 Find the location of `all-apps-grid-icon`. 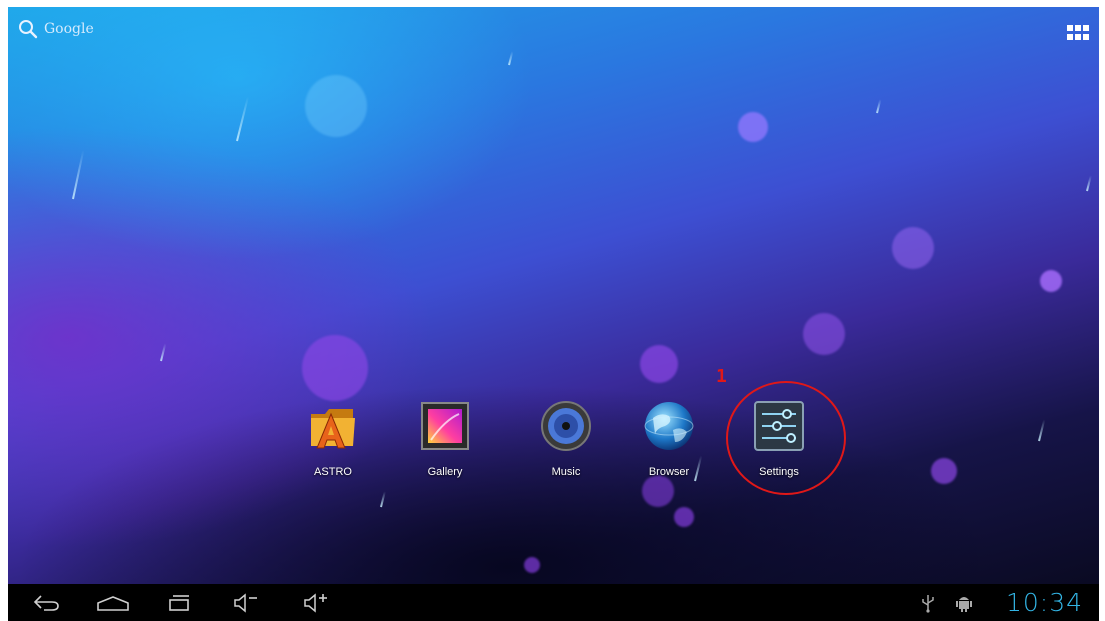

all-apps-grid-icon is located at coordinates (1070, 28).